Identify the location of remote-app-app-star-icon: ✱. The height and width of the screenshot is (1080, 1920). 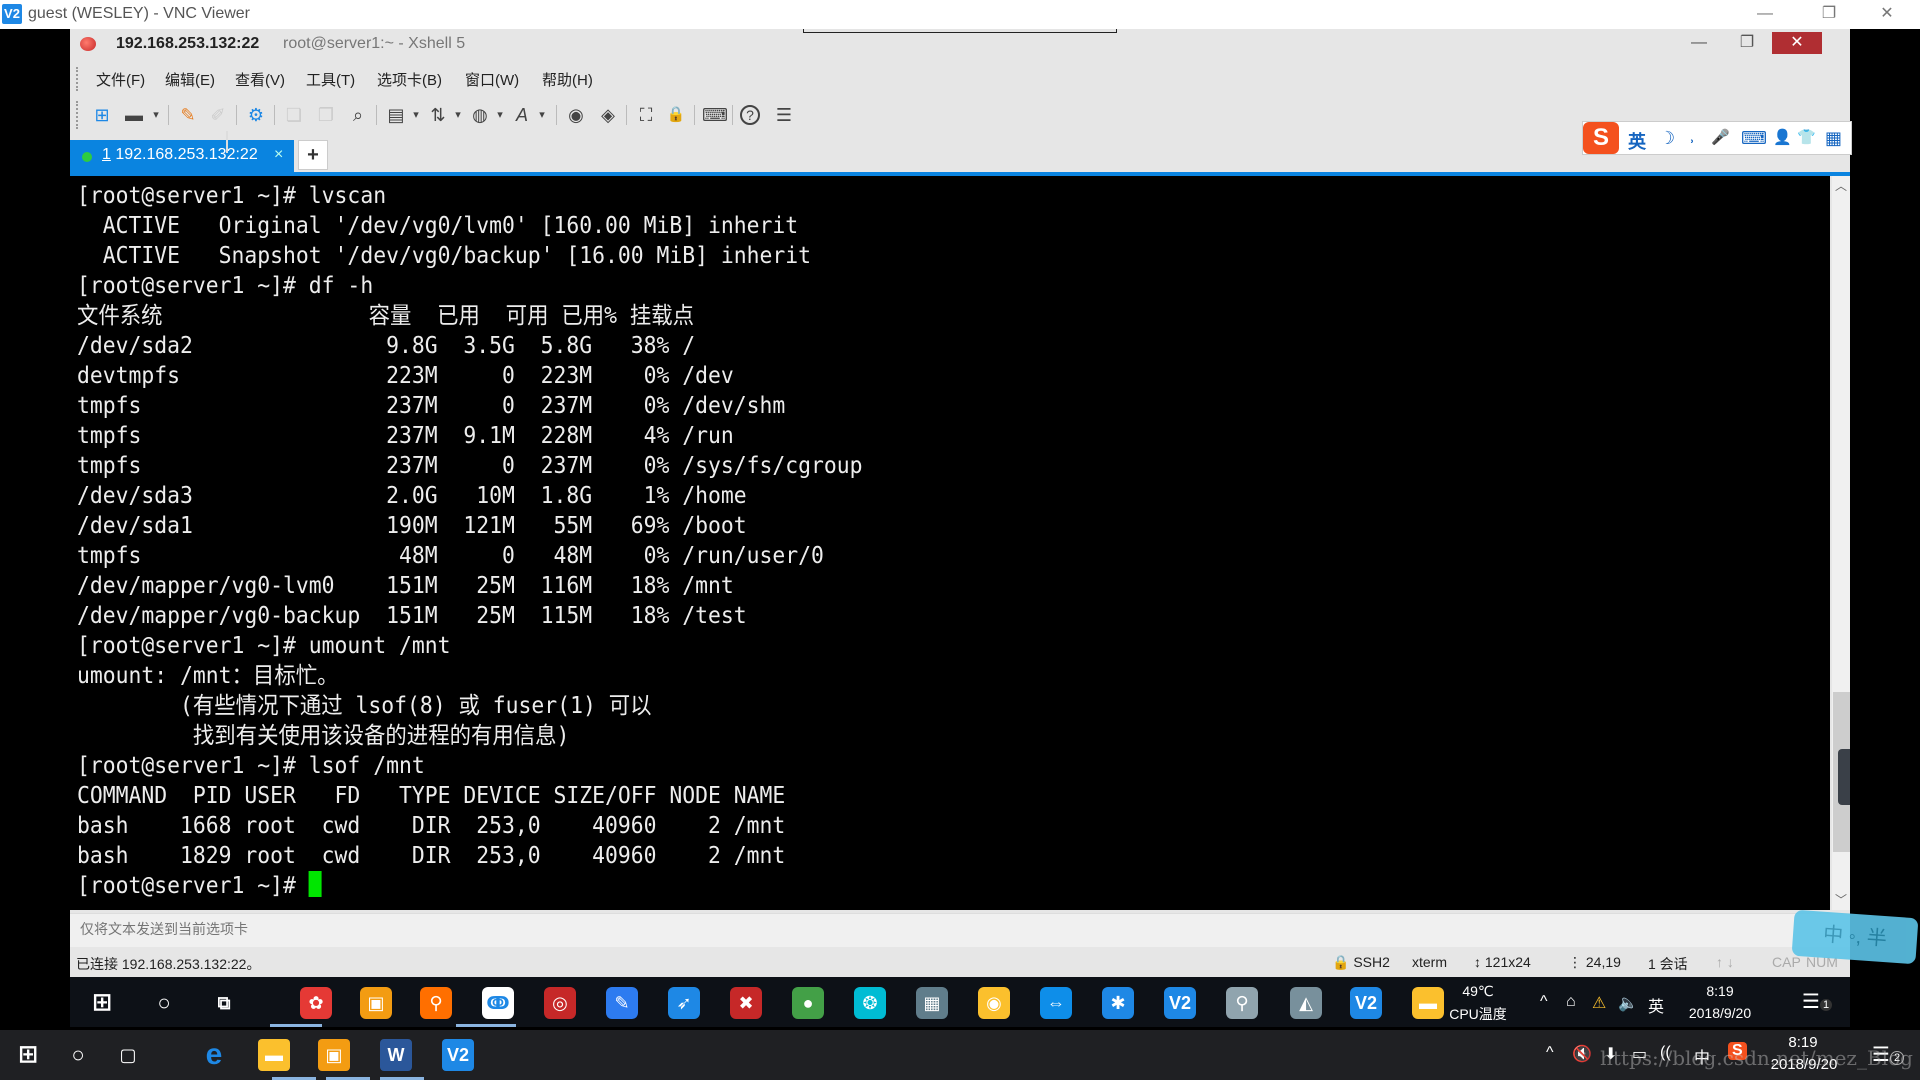
(1118, 1003).